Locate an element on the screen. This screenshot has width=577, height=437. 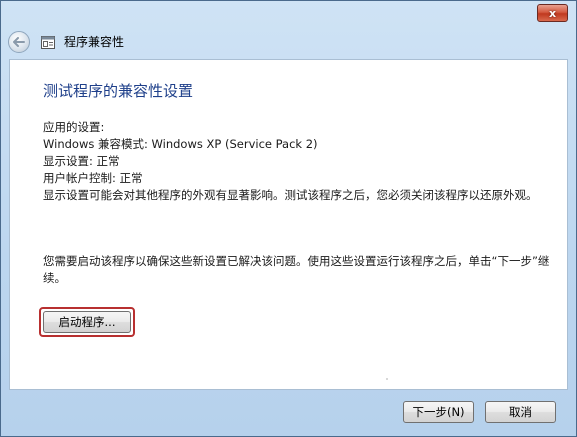
display-setting: 显示设置: 正常 is located at coordinates (81, 161).